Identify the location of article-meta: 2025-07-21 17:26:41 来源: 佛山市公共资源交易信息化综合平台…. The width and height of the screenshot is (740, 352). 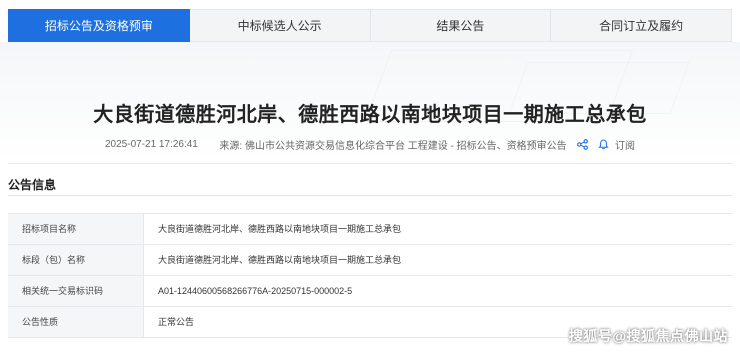
(370, 144).